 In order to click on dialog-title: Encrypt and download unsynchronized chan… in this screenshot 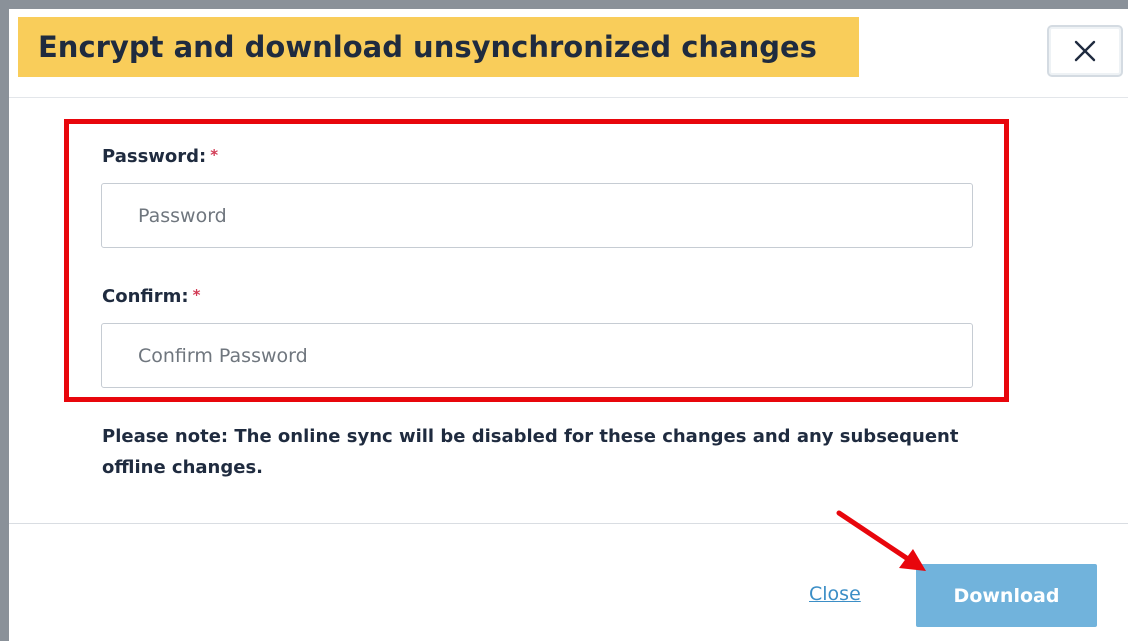, I will do `click(427, 47)`.